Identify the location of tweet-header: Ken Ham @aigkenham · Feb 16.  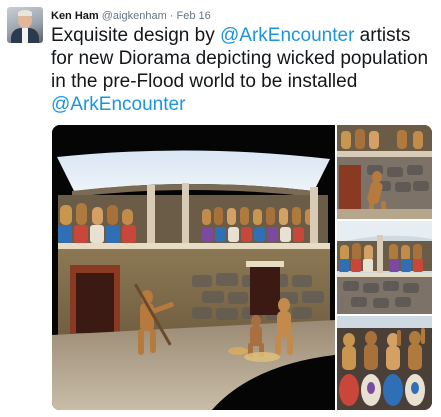
(131, 16).